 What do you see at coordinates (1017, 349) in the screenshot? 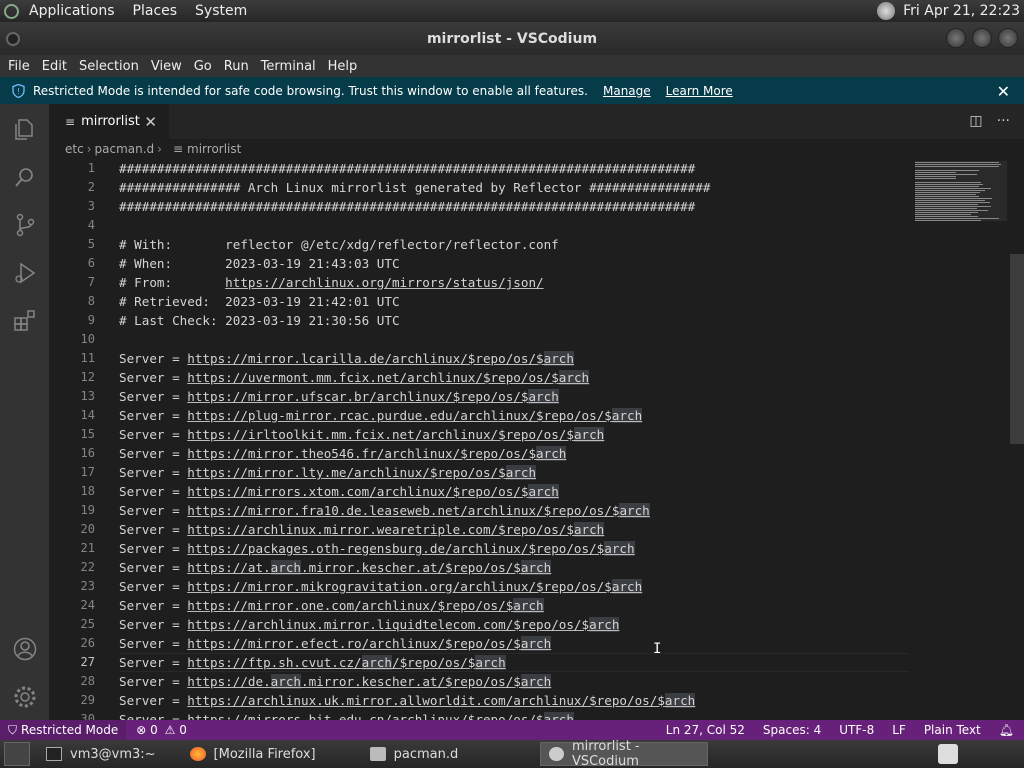
I see `vertical-scrollbar` at bounding box center [1017, 349].